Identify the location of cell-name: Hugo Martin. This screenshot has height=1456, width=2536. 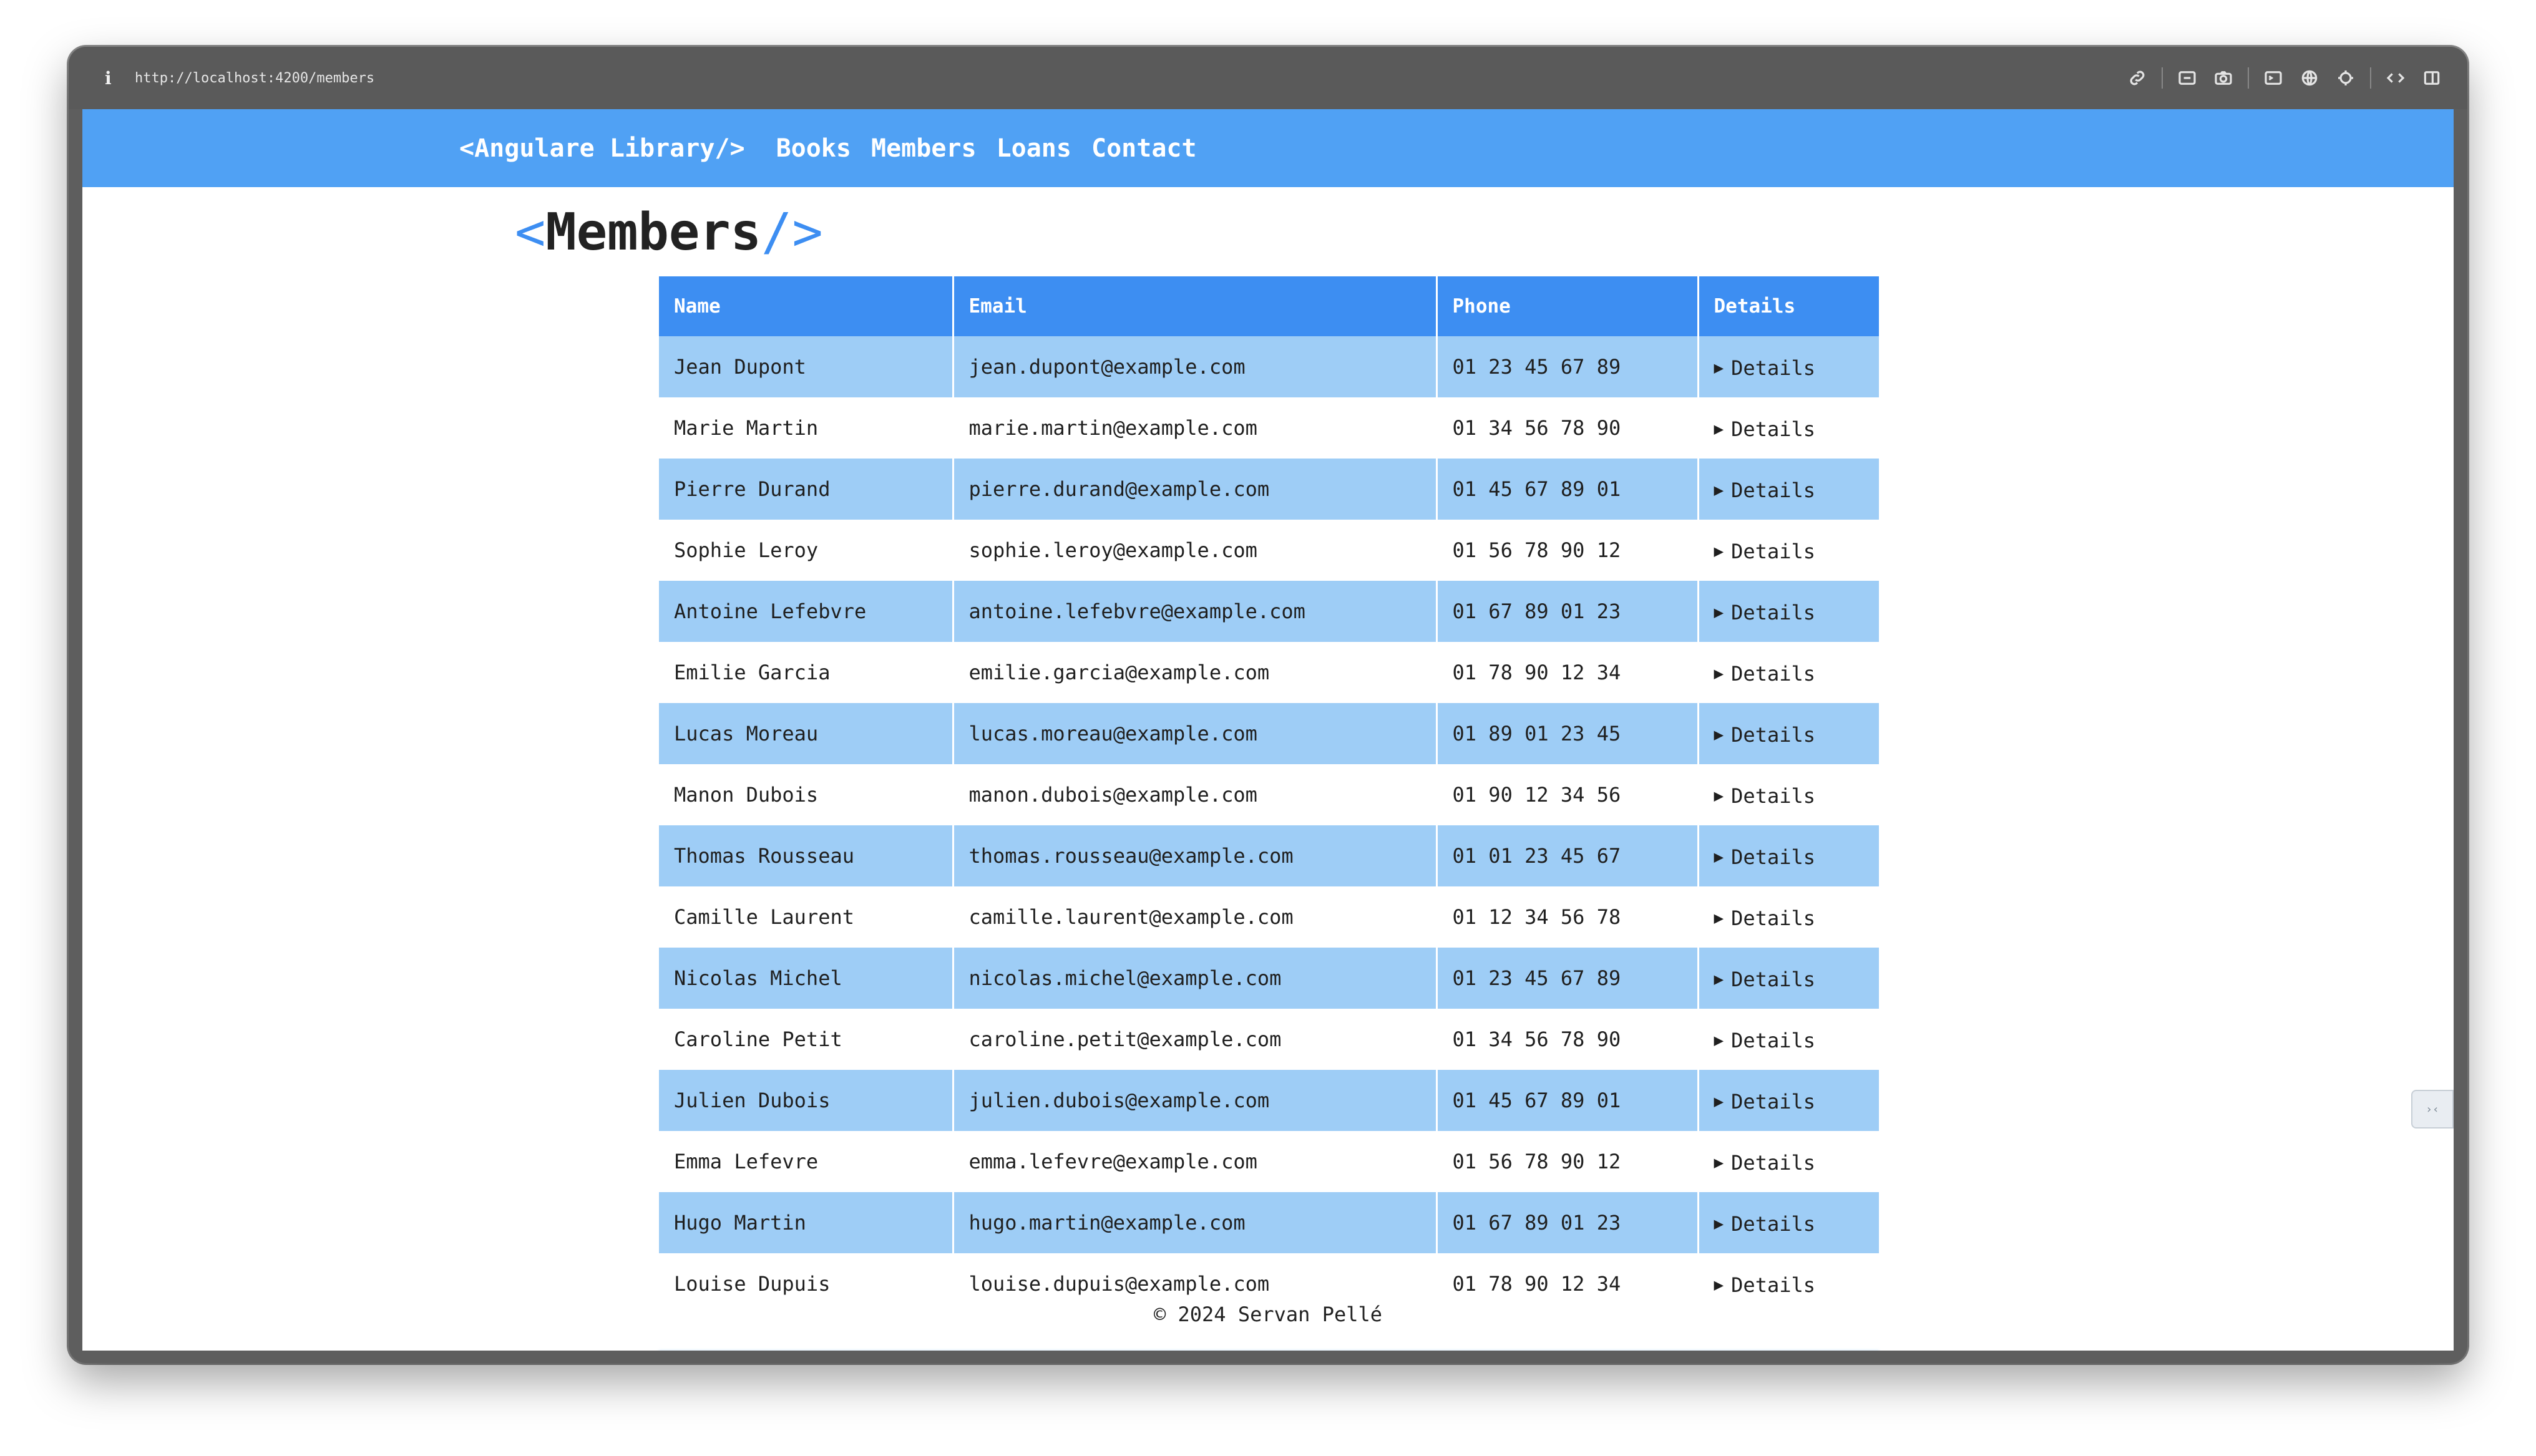
(806, 1223).